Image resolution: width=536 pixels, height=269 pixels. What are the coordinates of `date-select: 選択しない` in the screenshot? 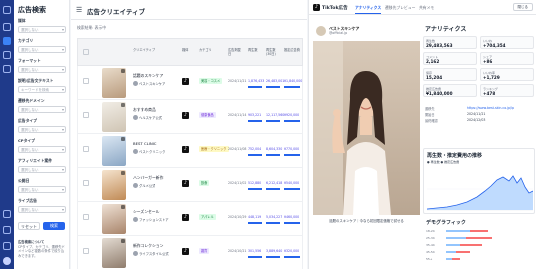 It's located at (42, 189).